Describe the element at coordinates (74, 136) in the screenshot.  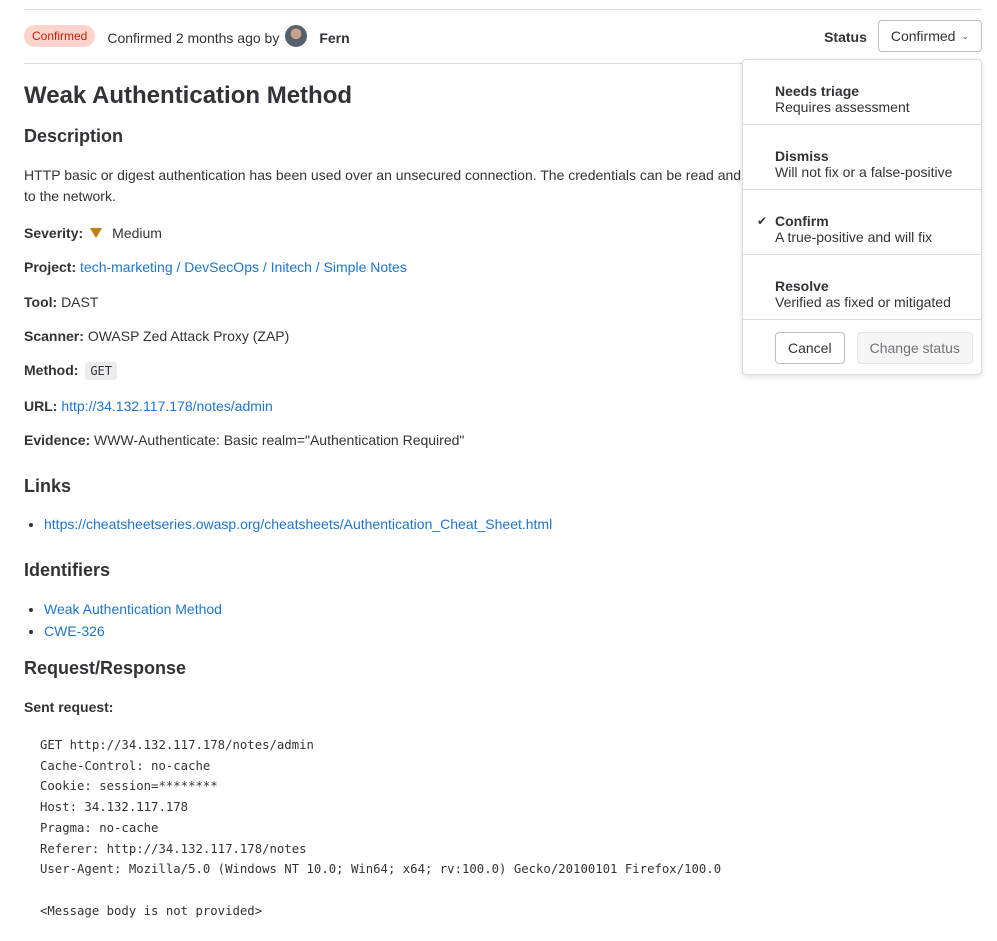
I see `description-heading: Description` at that location.